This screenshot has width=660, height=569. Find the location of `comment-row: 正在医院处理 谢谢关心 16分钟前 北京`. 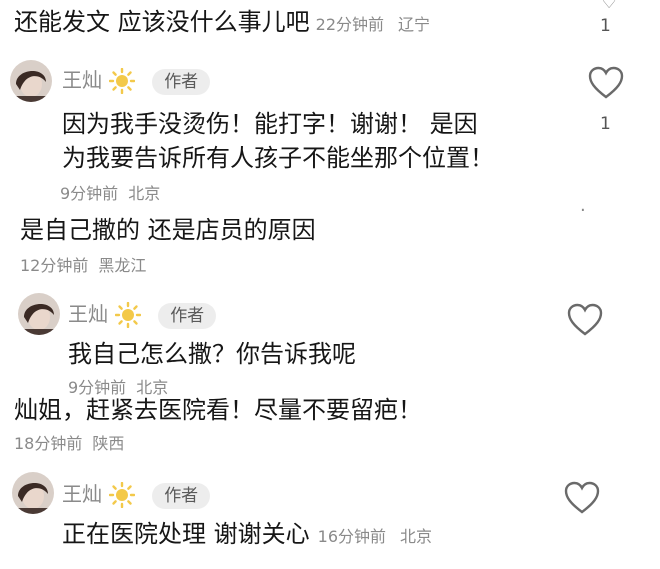

comment-row: 正在医院处理 谢谢关心 16分钟前 北京 is located at coordinates (247, 534).